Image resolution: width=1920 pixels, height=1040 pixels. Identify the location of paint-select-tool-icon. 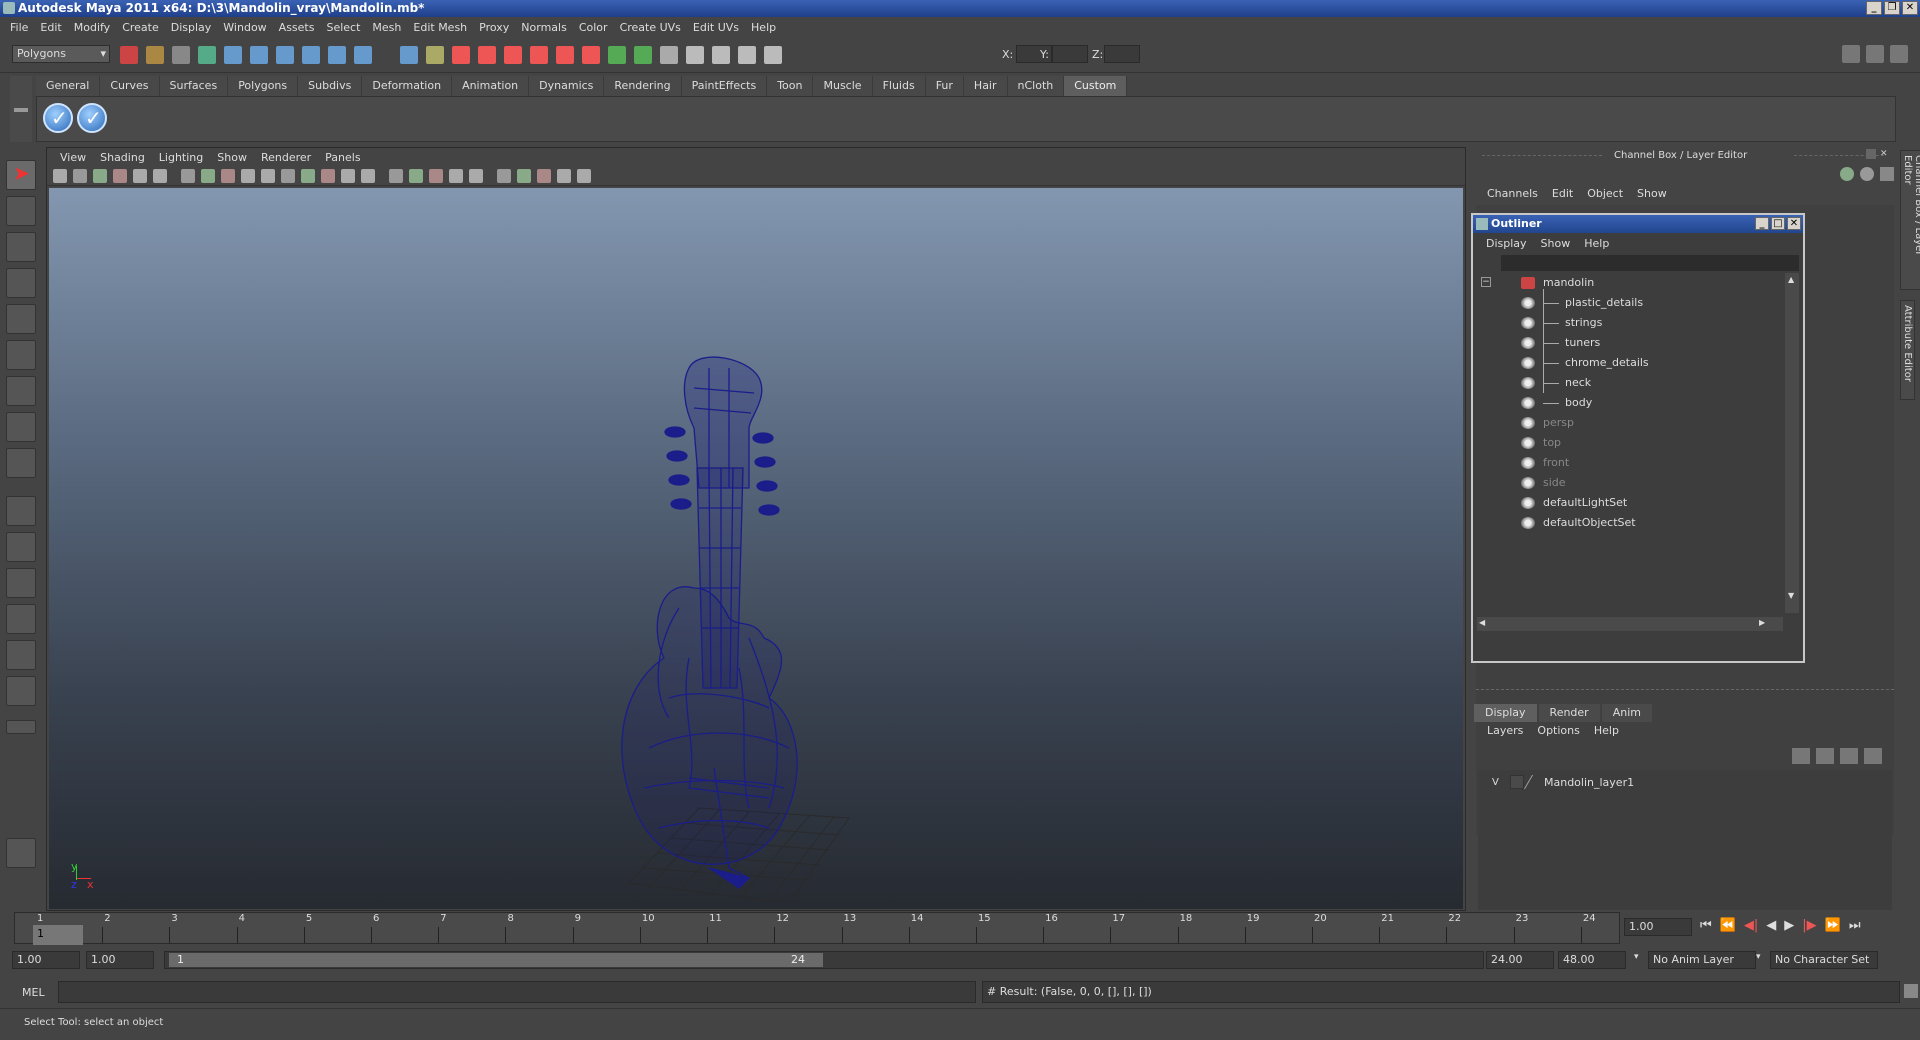
(21, 247).